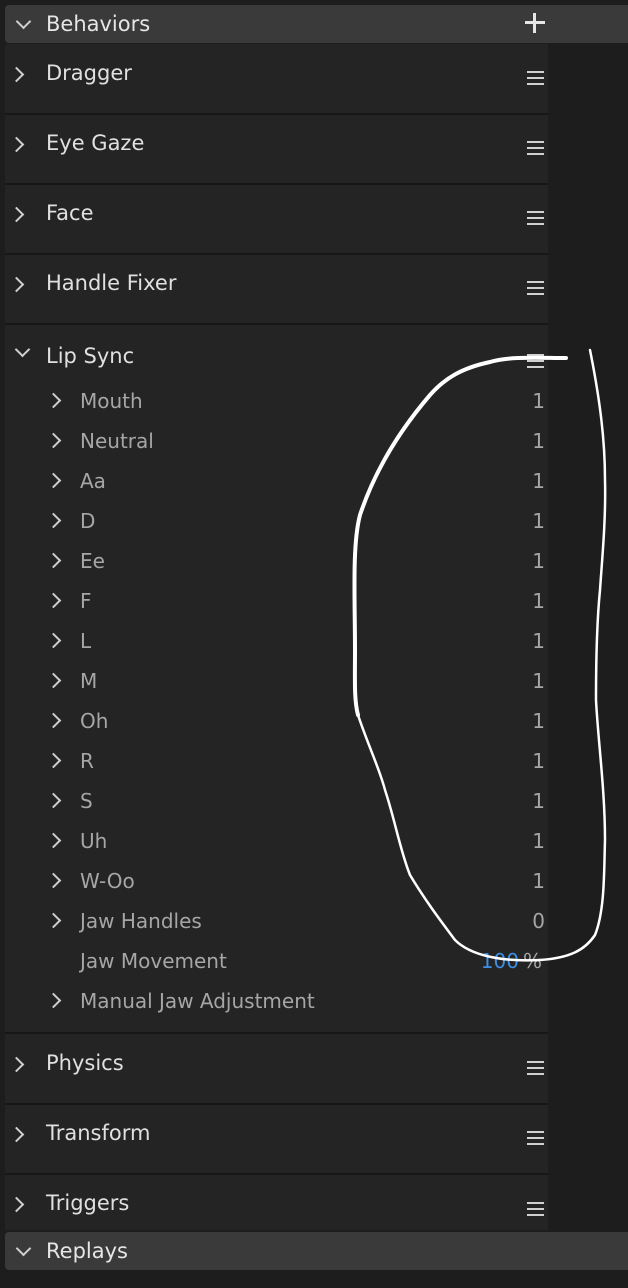  Describe the element at coordinates (111, 401) in the screenshot. I see `viseme-label: Mouth` at that location.